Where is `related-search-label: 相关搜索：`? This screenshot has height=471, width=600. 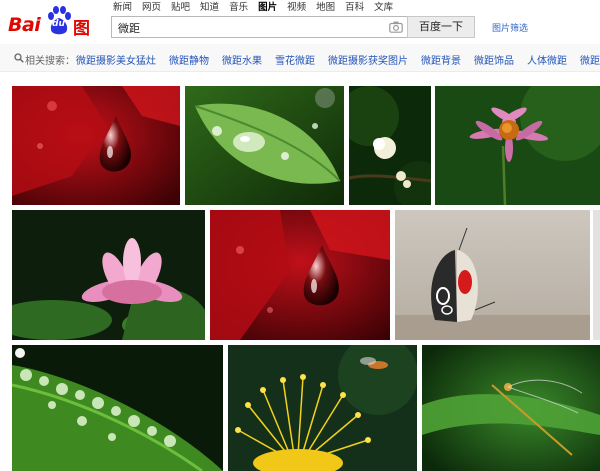
related-search-label: 相关搜索： is located at coordinates (50, 61).